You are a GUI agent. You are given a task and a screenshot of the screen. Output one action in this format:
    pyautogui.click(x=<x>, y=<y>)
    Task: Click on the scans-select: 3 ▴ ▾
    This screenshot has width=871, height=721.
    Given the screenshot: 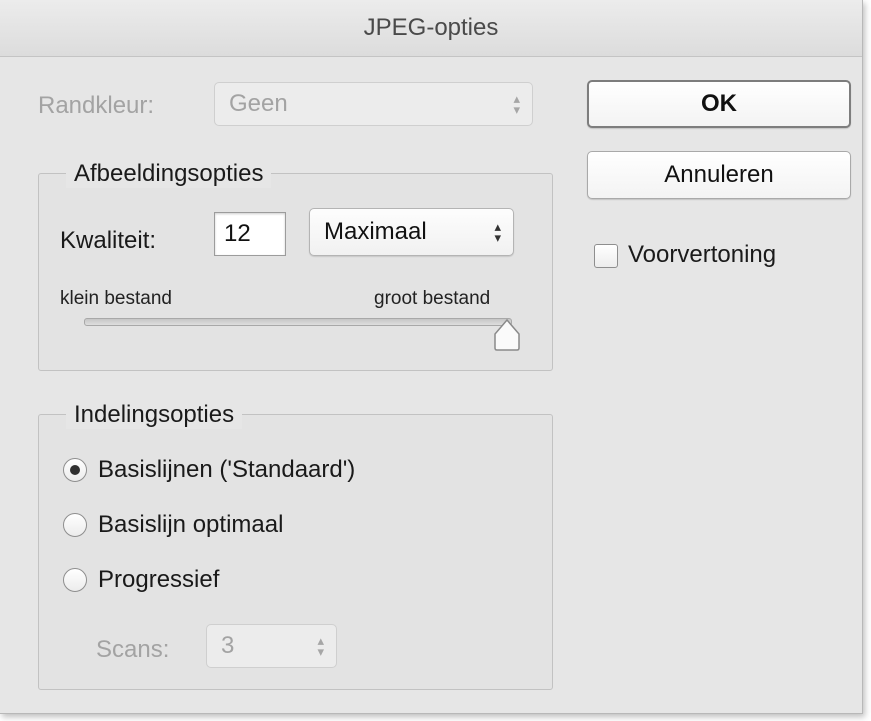 What is the action you would take?
    pyautogui.click(x=271, y=646)
    